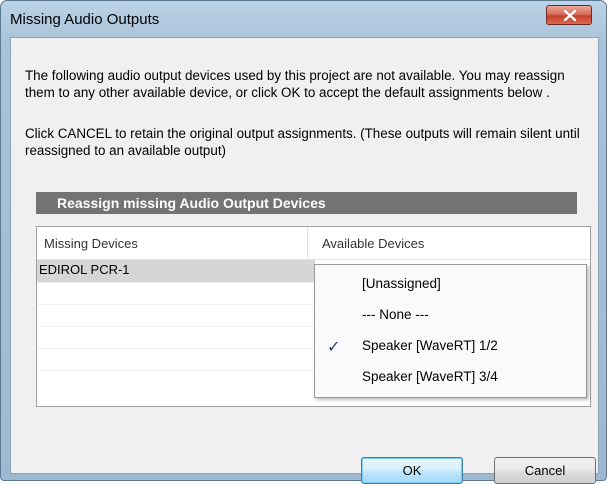  What do you see at coordinates (84, 269) in the screenshot?
I see `missing-device-name: EDIROL PCR-1` at bounding box center [84, 269].